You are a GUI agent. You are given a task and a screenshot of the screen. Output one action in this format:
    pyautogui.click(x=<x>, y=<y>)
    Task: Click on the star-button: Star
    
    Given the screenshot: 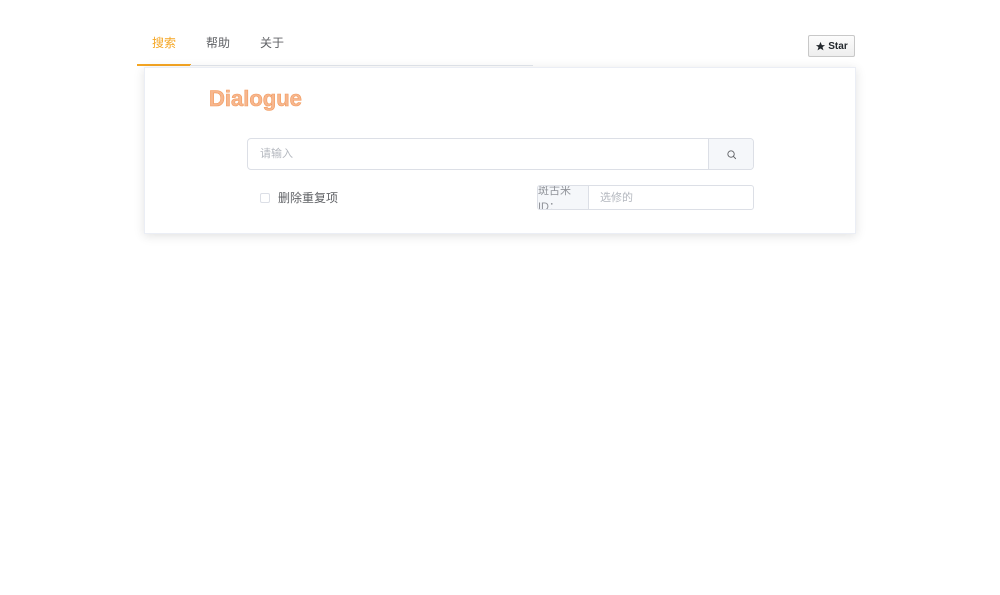 What is the action you would take?
    pyautogui.click(x=831, y=46)
    